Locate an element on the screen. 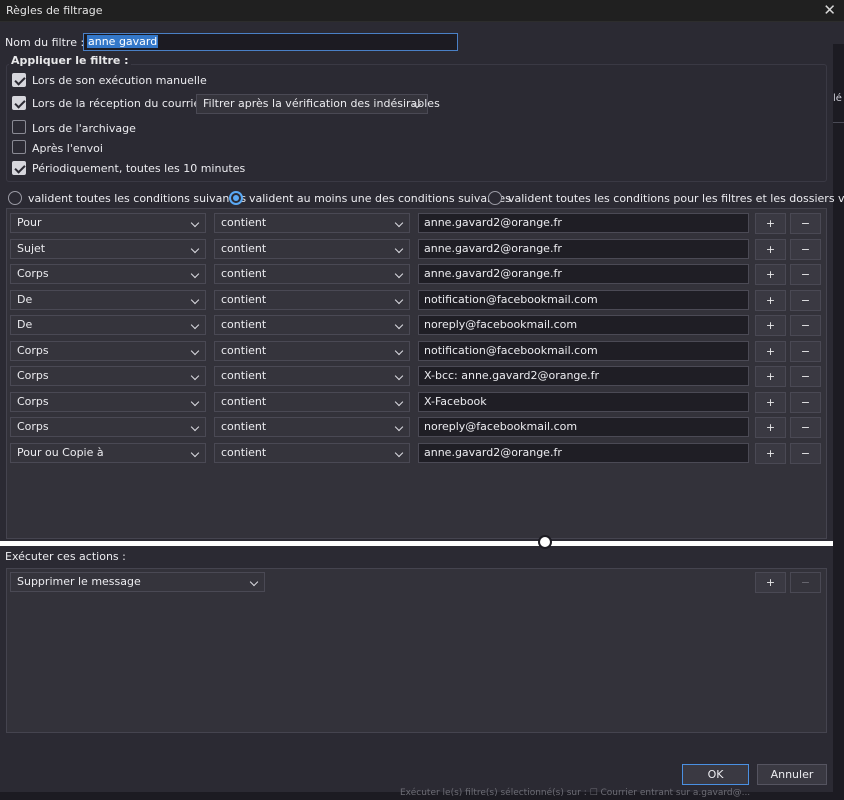 This screenshot has height=800, width=844. after-send-checkbox is located at coordinates (19, 147).